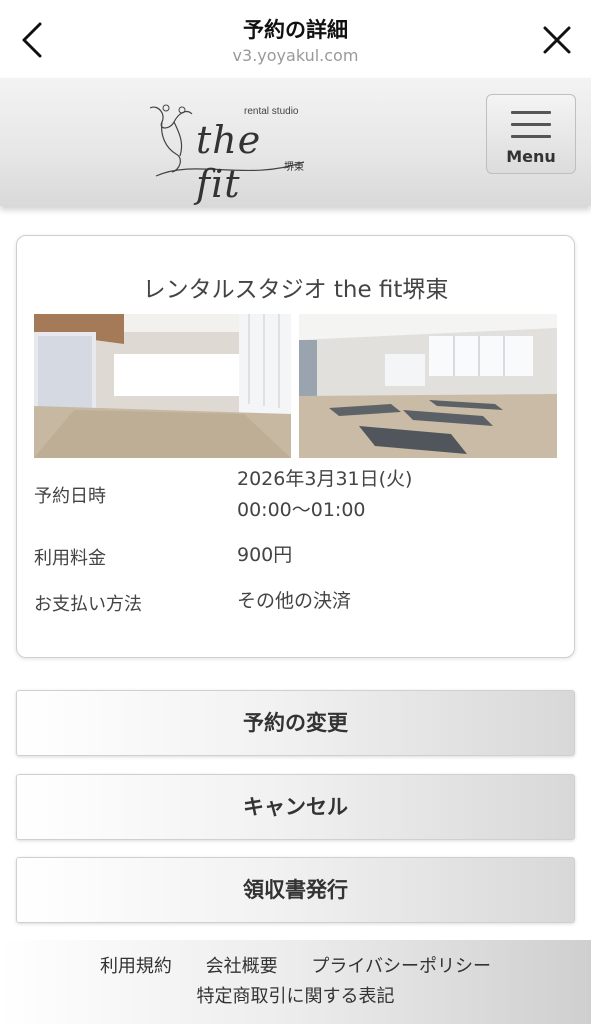 The width and height of the screenshot is (591, 1024). What do you see at coordinates (301, 510) in the screenshot?
I see `reservation-time: 00:00〜01:00` at bounding box center [301, 510].